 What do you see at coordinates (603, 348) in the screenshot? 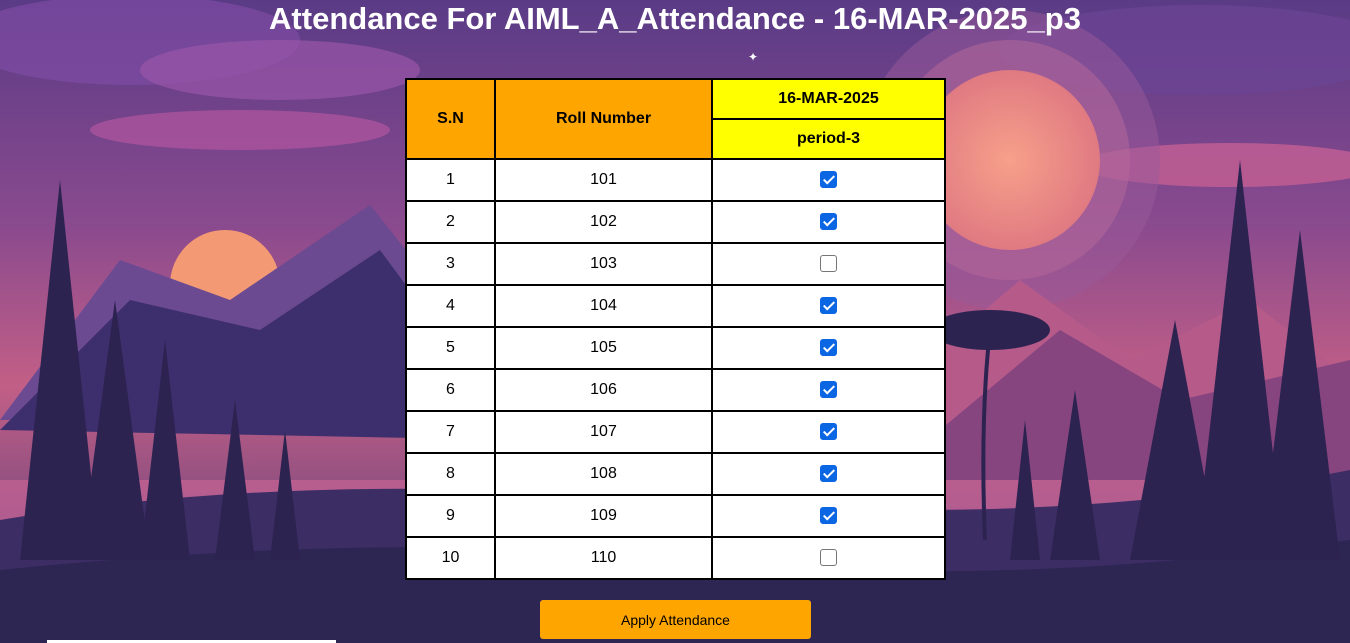
I see `cell-roll-number: 105` at bounding box center [603, 348].